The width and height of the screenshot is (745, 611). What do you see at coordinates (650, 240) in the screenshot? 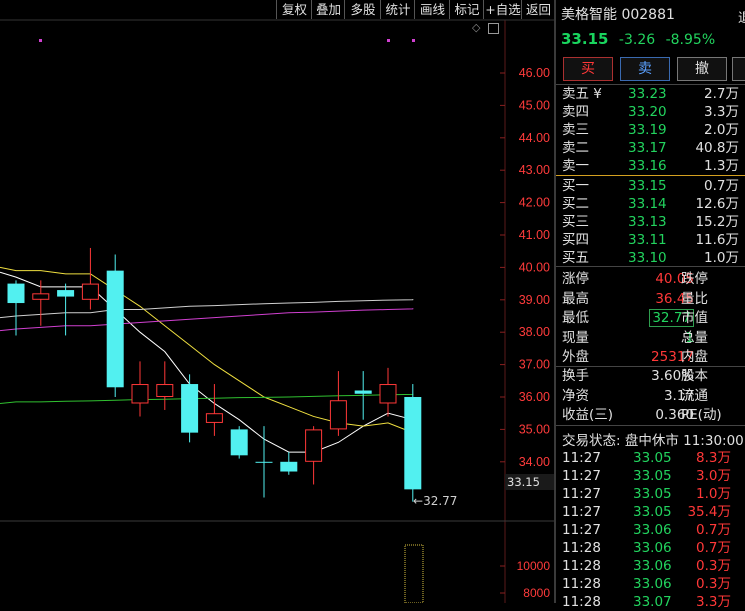
I see `bid-row: 买四 33.11 11.6万` at bounding box center [650, 240].